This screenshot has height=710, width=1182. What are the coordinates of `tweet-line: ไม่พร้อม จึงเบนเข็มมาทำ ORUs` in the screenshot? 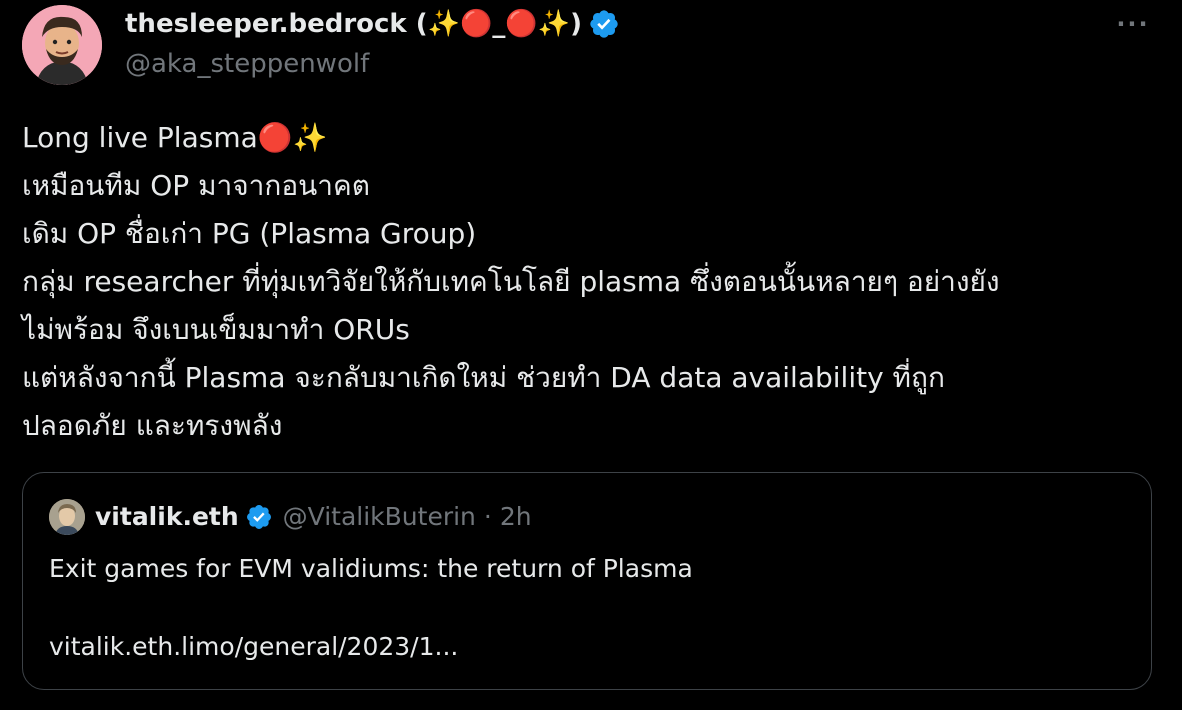 It's located at (216, 329).